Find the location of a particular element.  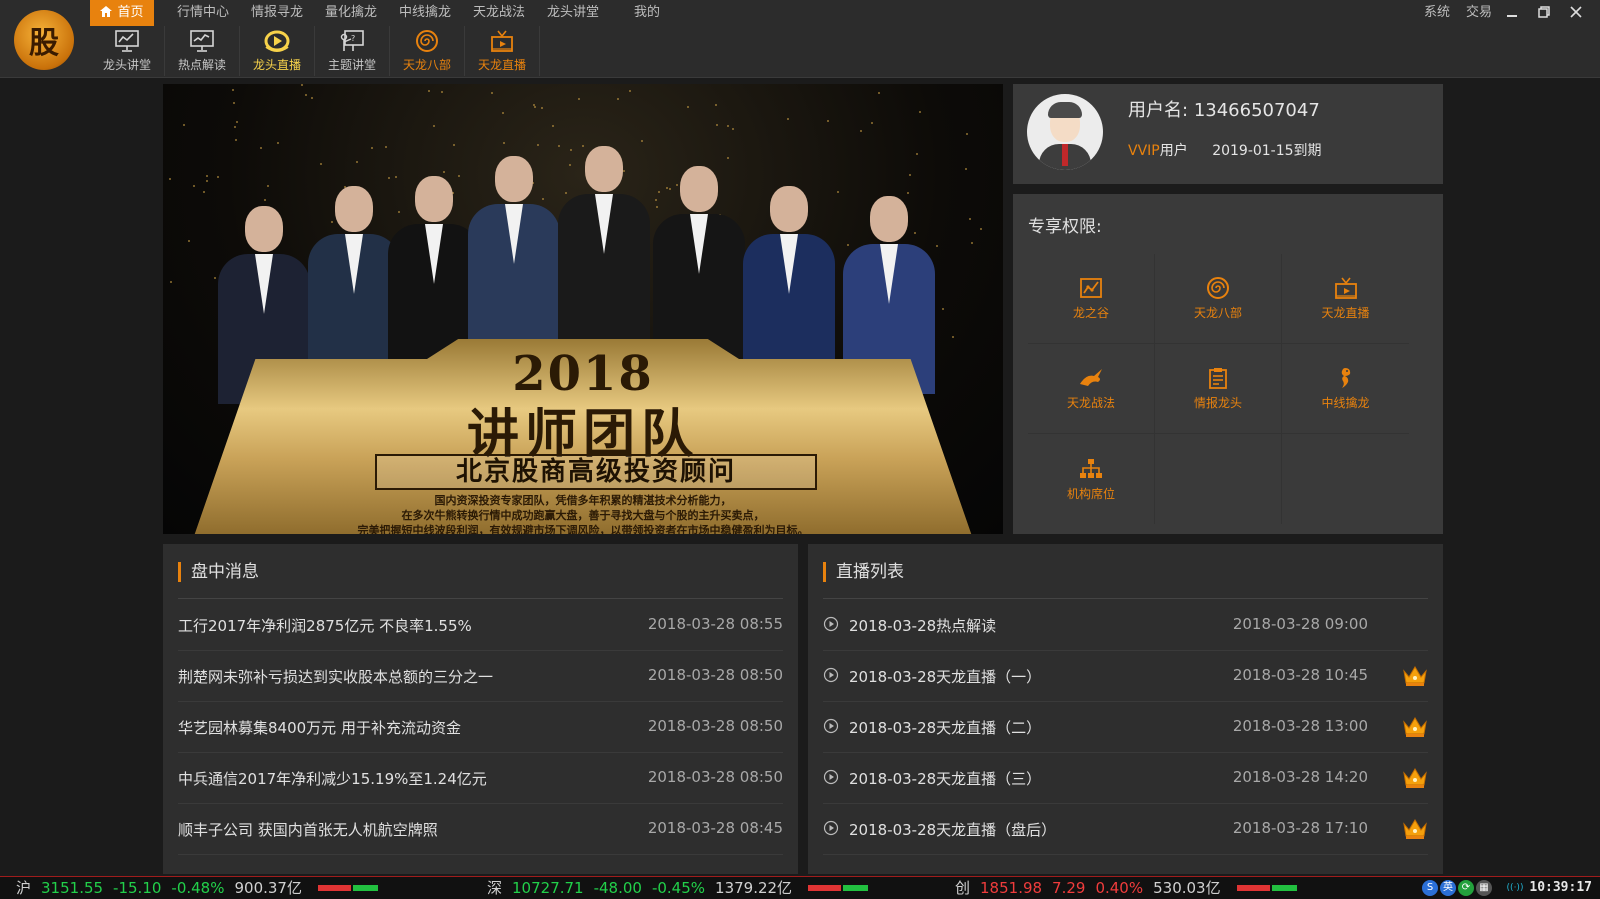

privilege-6: 机构席位 is located at coordinates (1091, 479).